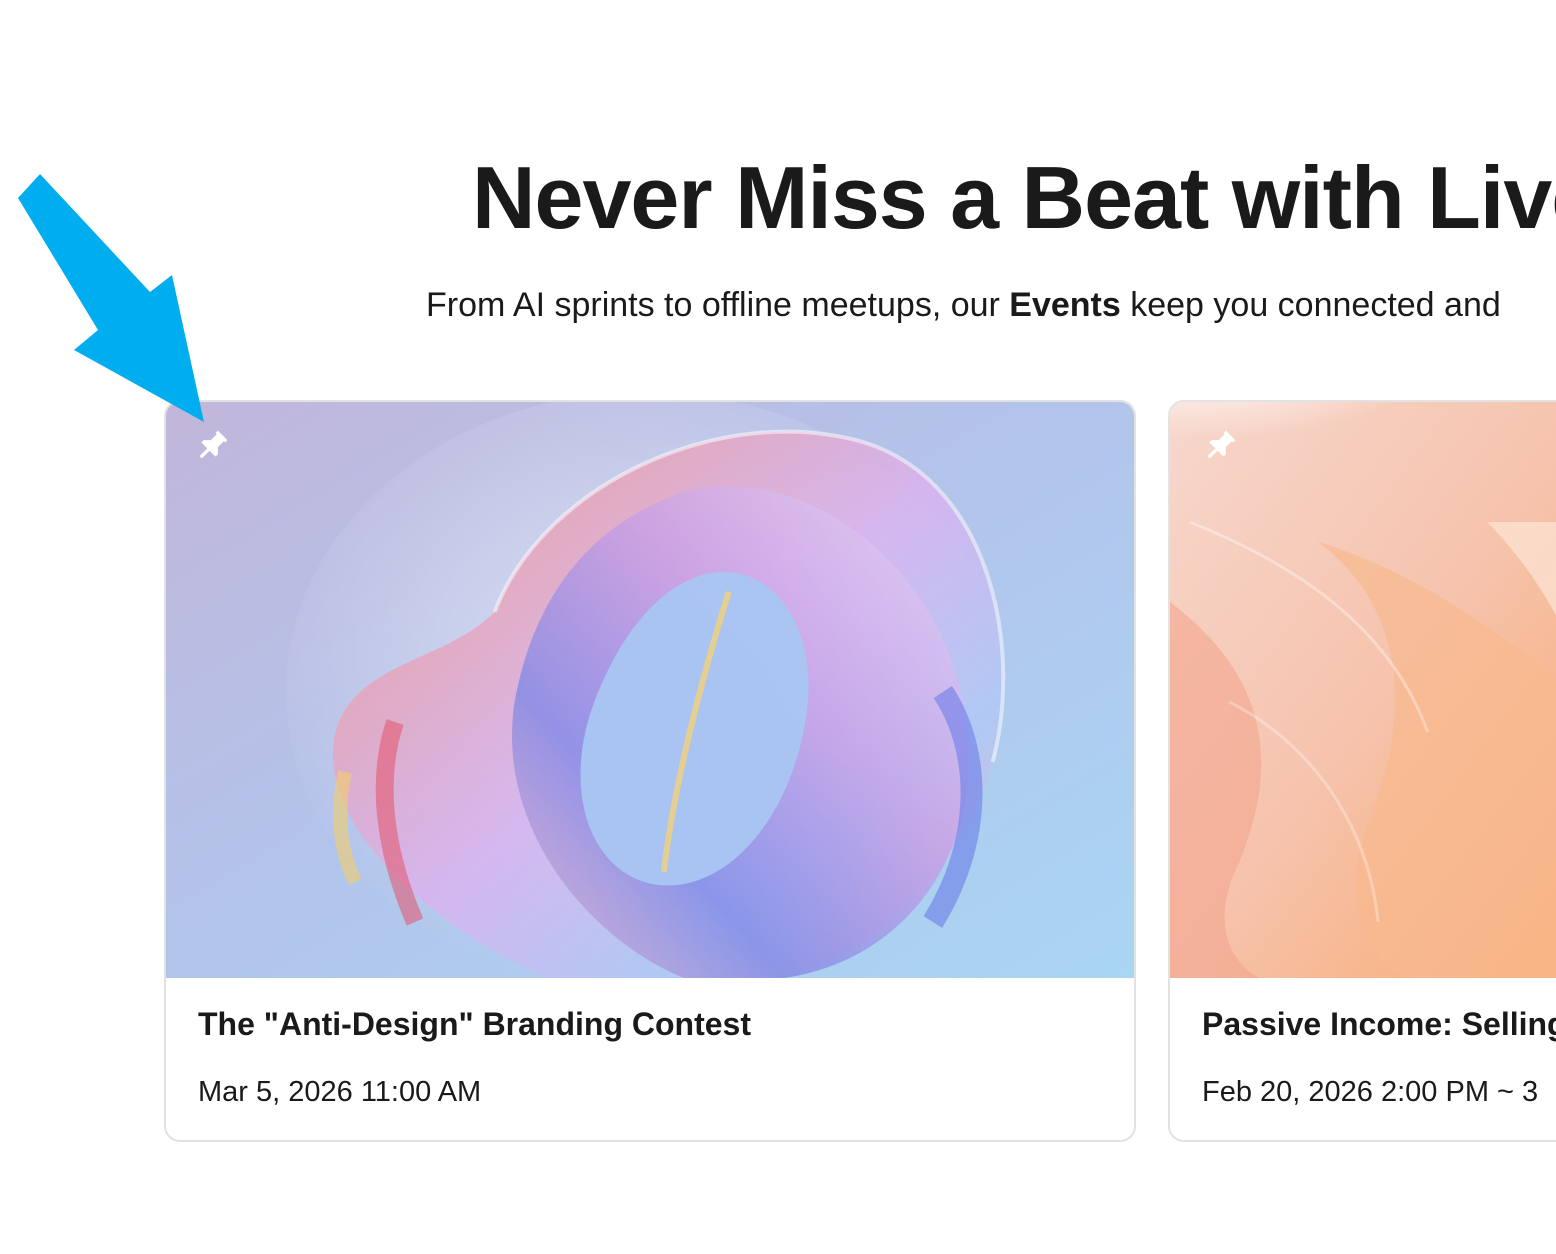 Image resolution: width=1556 pixels, height=1254 pixels. Describe the element at coordinates (474, 1024) in the screenshot. I see `event-title: The "Anti-Design" Branding Contest` at that location.